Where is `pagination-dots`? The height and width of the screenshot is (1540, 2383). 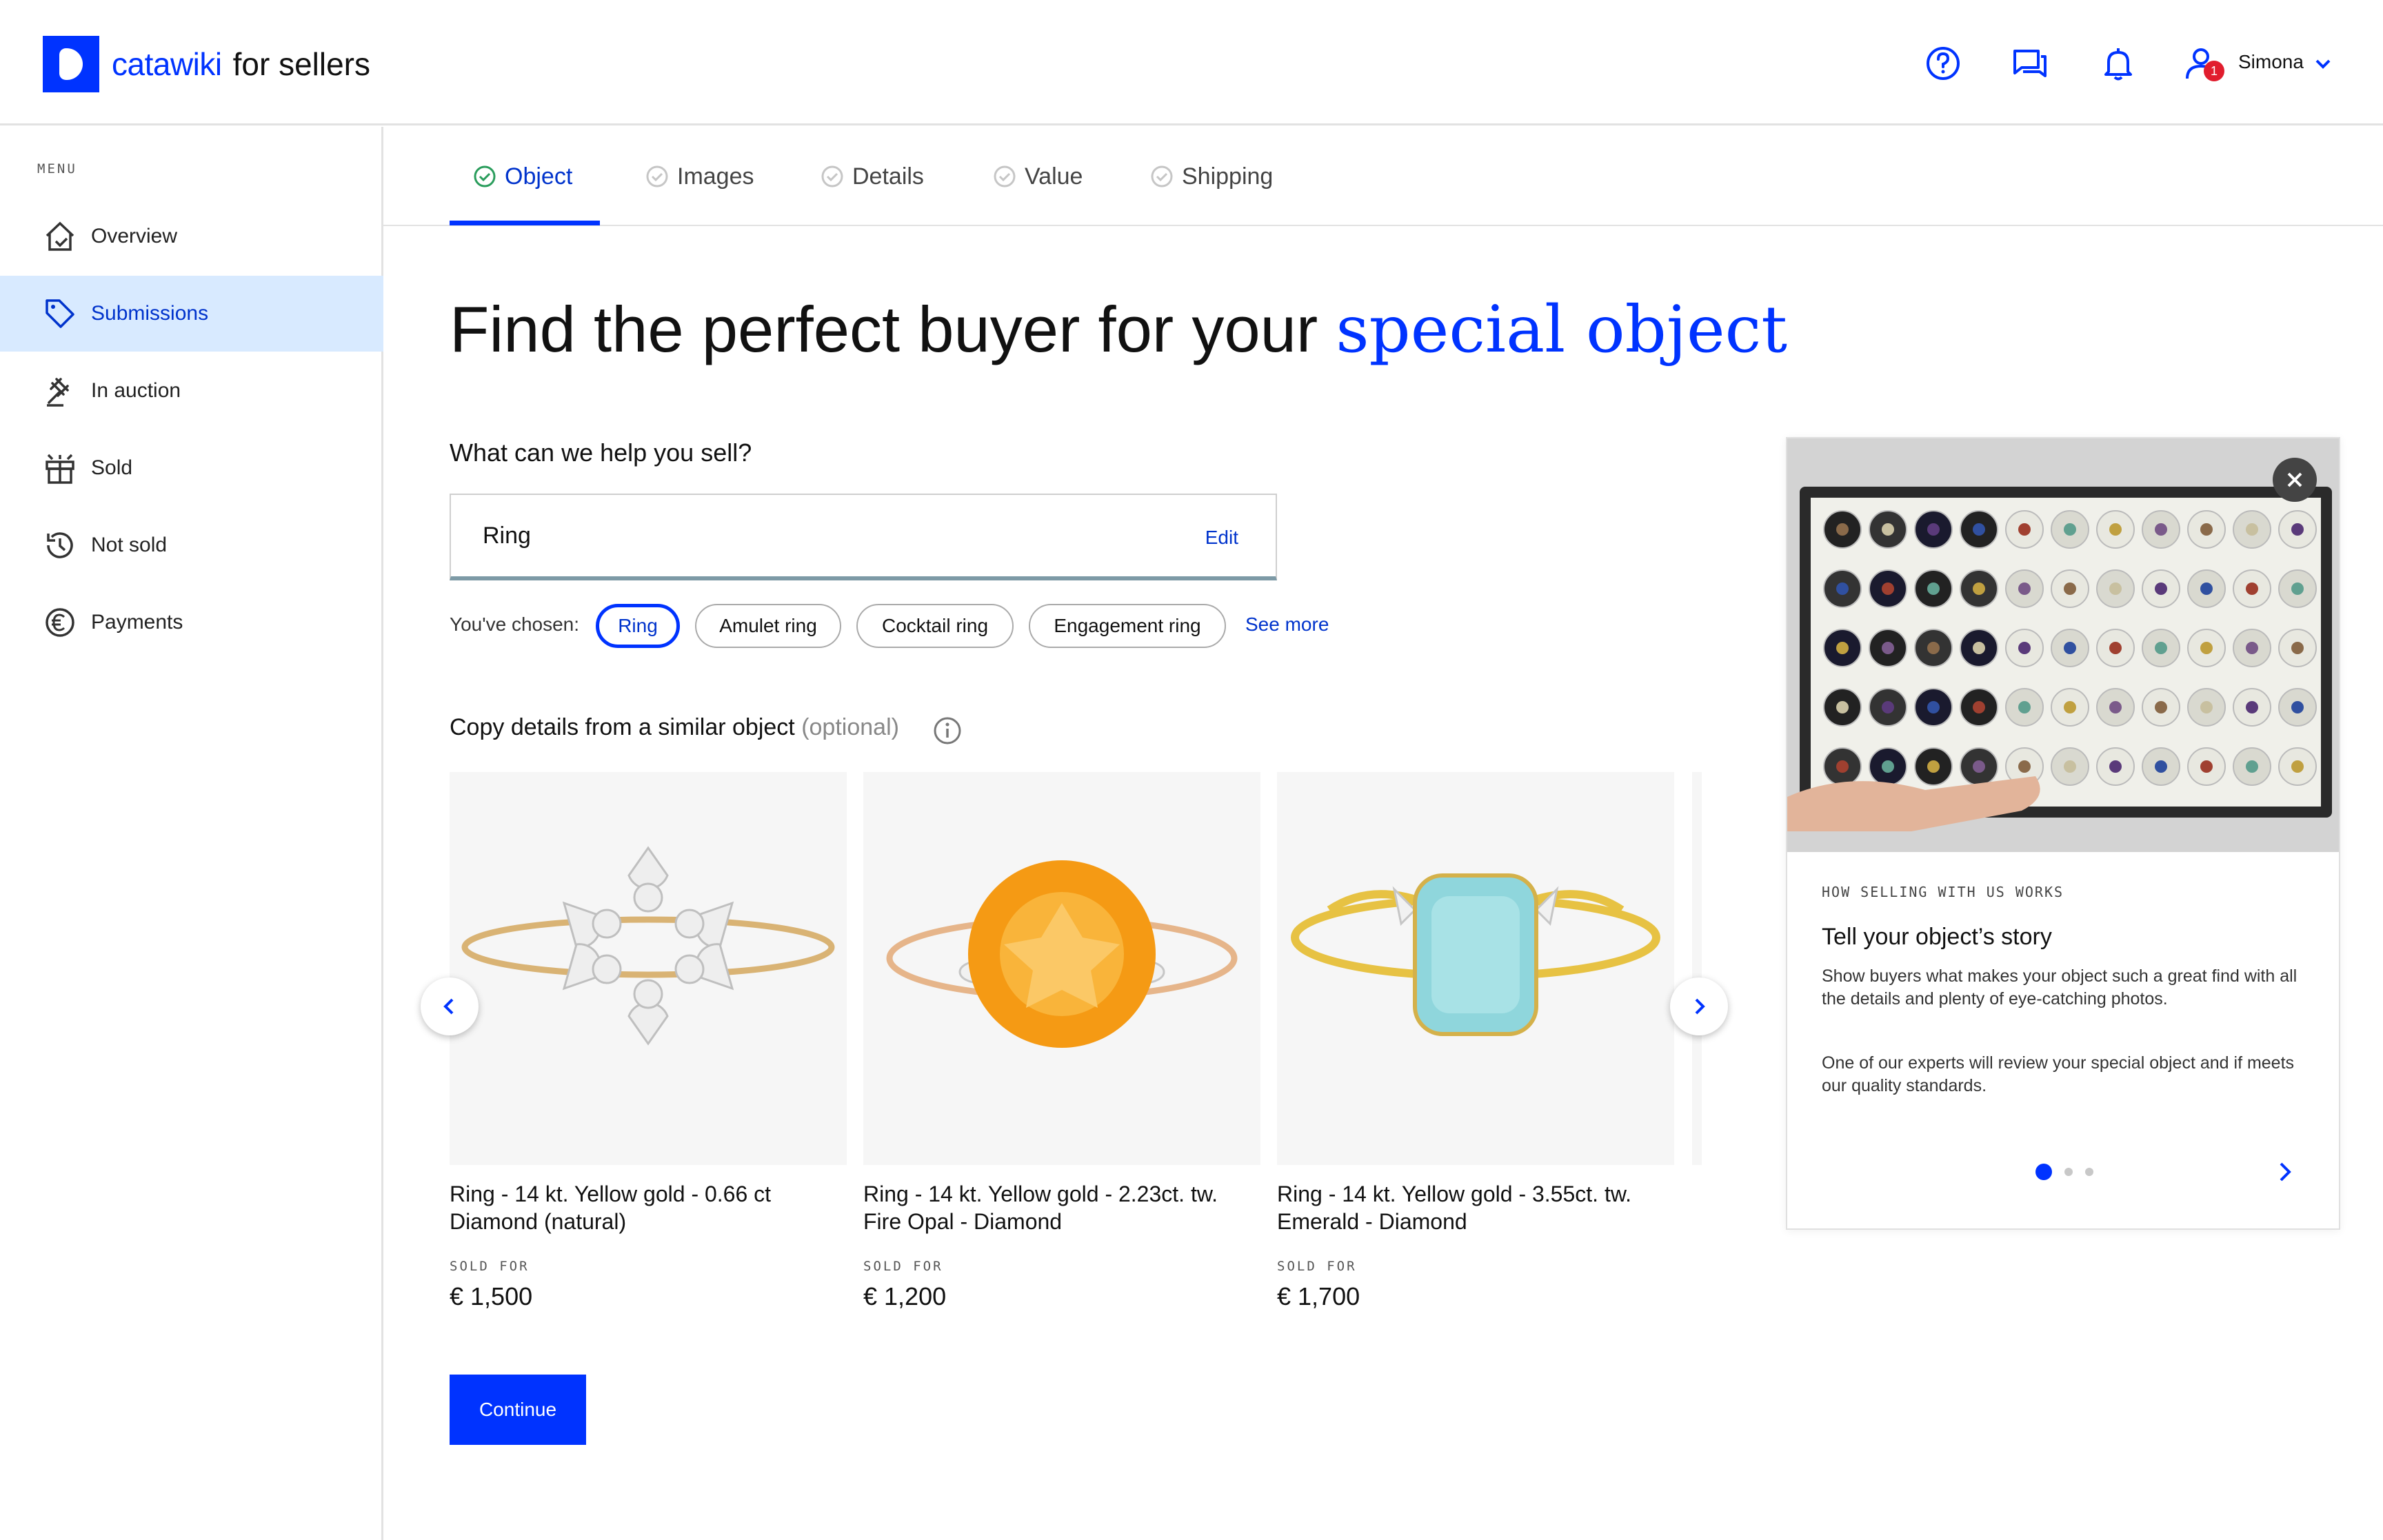
pagination-dots is located at coordinates (2070, 1172).